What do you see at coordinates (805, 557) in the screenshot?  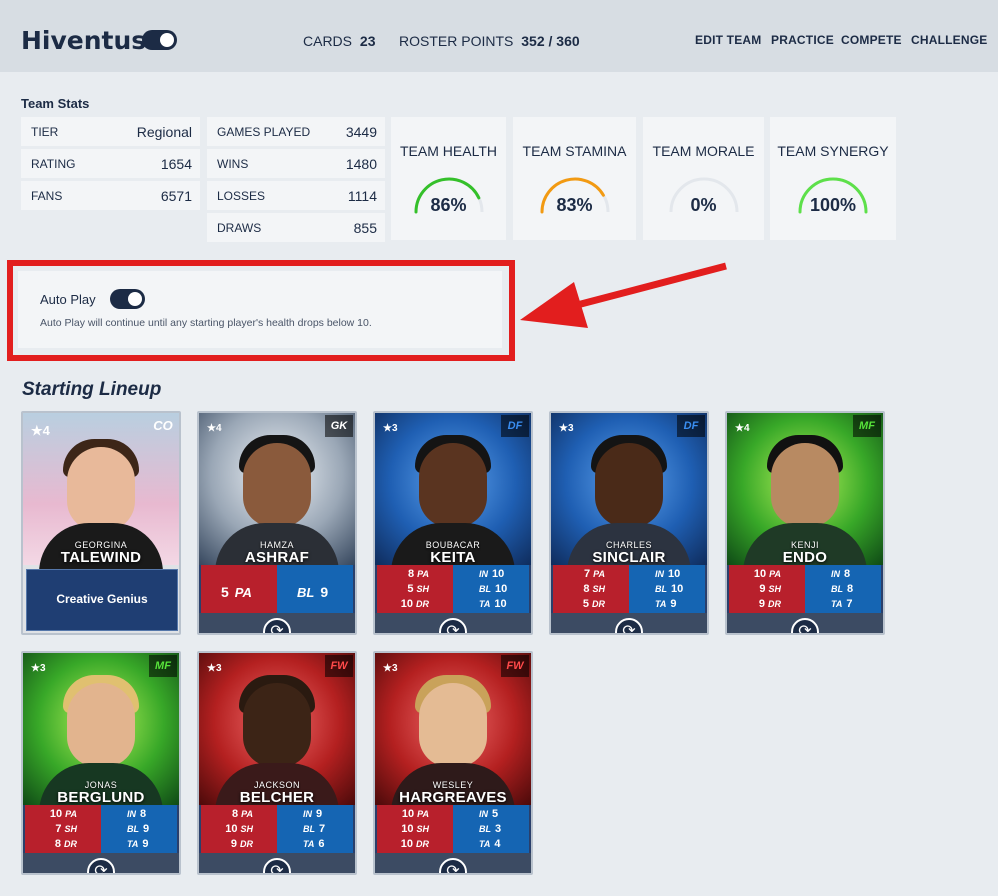 I see `player-last-name: ENDO` at bounding box center [805, 557].